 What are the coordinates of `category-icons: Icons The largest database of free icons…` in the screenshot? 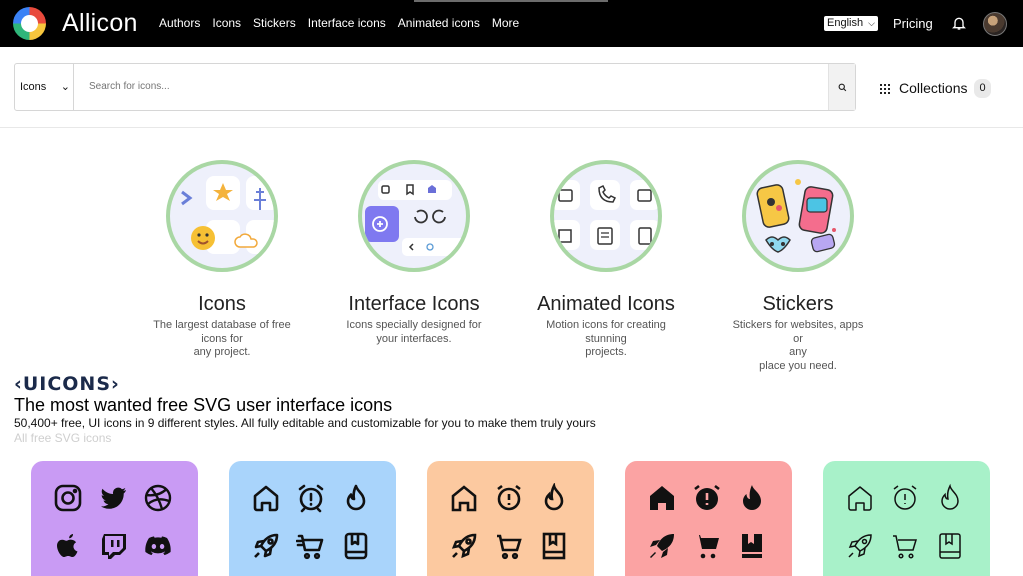 It's located at (222, 260).